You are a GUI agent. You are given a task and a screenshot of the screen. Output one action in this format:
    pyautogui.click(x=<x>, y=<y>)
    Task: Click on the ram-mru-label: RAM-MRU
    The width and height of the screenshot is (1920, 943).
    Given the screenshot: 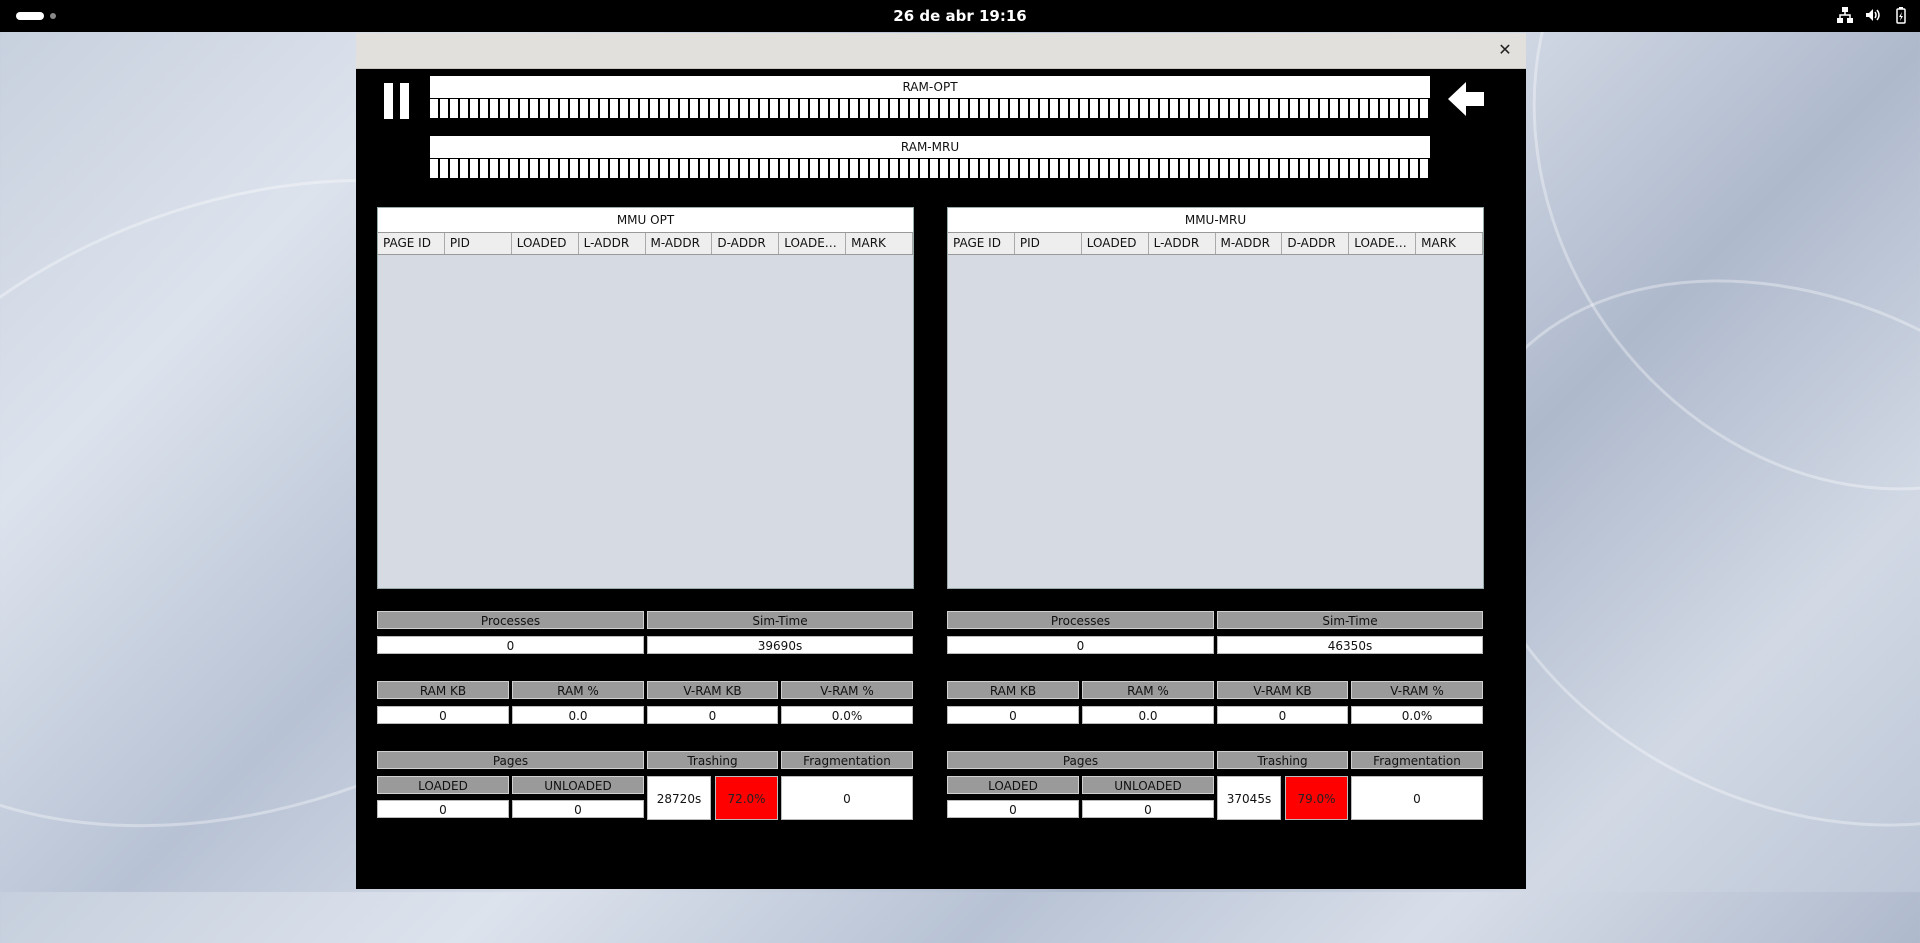 What is the action you would take?
    pyautogui.click(x=930, y=147)
    